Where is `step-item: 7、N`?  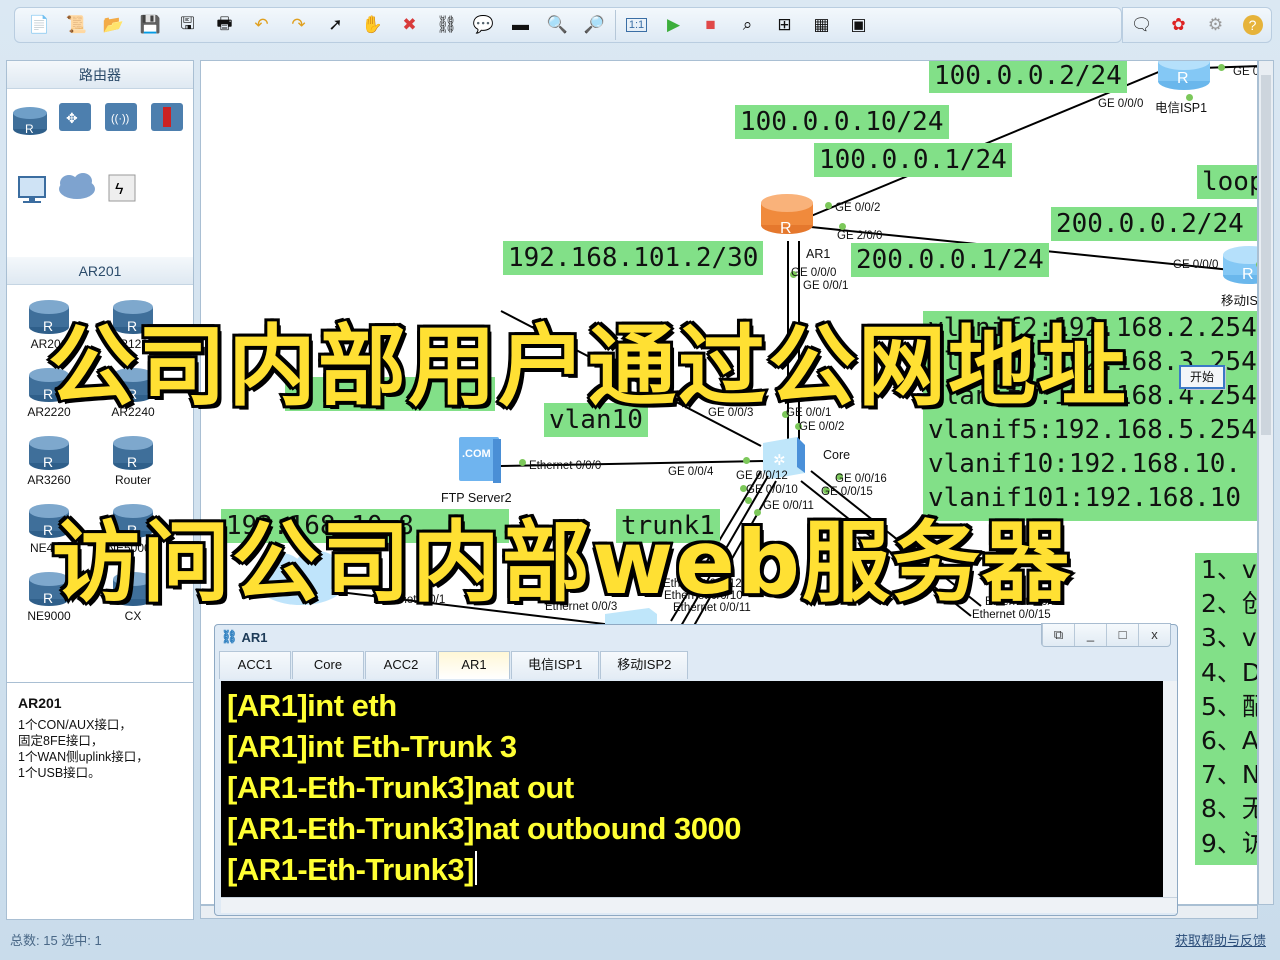
step-item: 7、N is located at coordinates (1229, 775).